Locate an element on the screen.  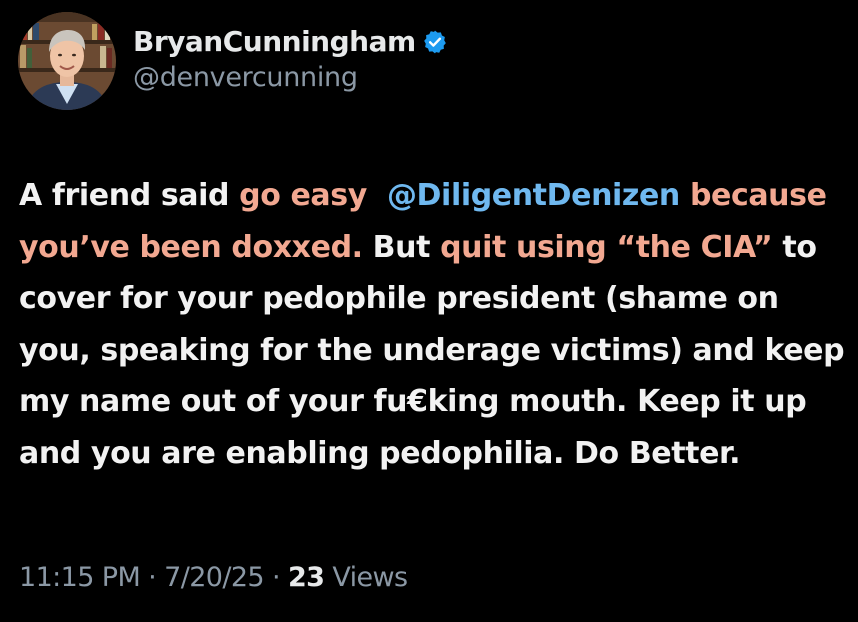
post-time: 11:15 PM is located at coordinates (80, 577).